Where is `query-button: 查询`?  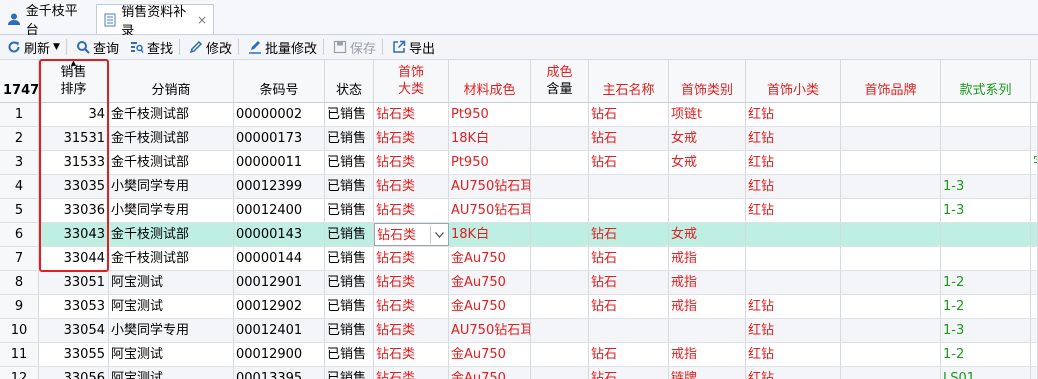
query-button: 查询 is located at coordinates (96, 47).